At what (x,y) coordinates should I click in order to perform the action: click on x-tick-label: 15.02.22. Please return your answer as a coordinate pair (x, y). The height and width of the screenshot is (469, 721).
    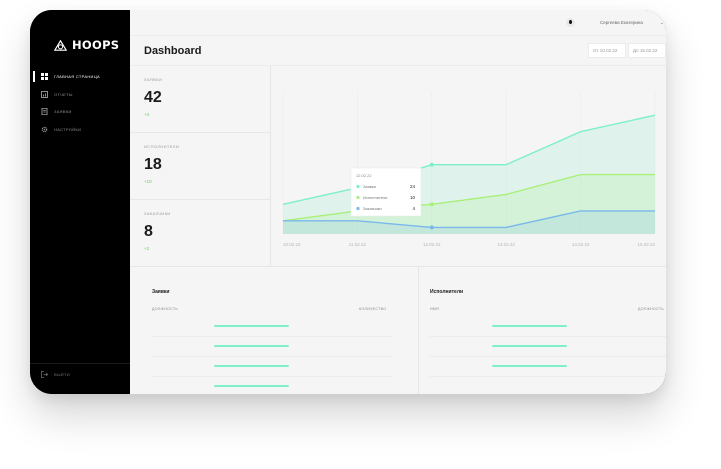
    Looking at the image, I should click on (646, 244).